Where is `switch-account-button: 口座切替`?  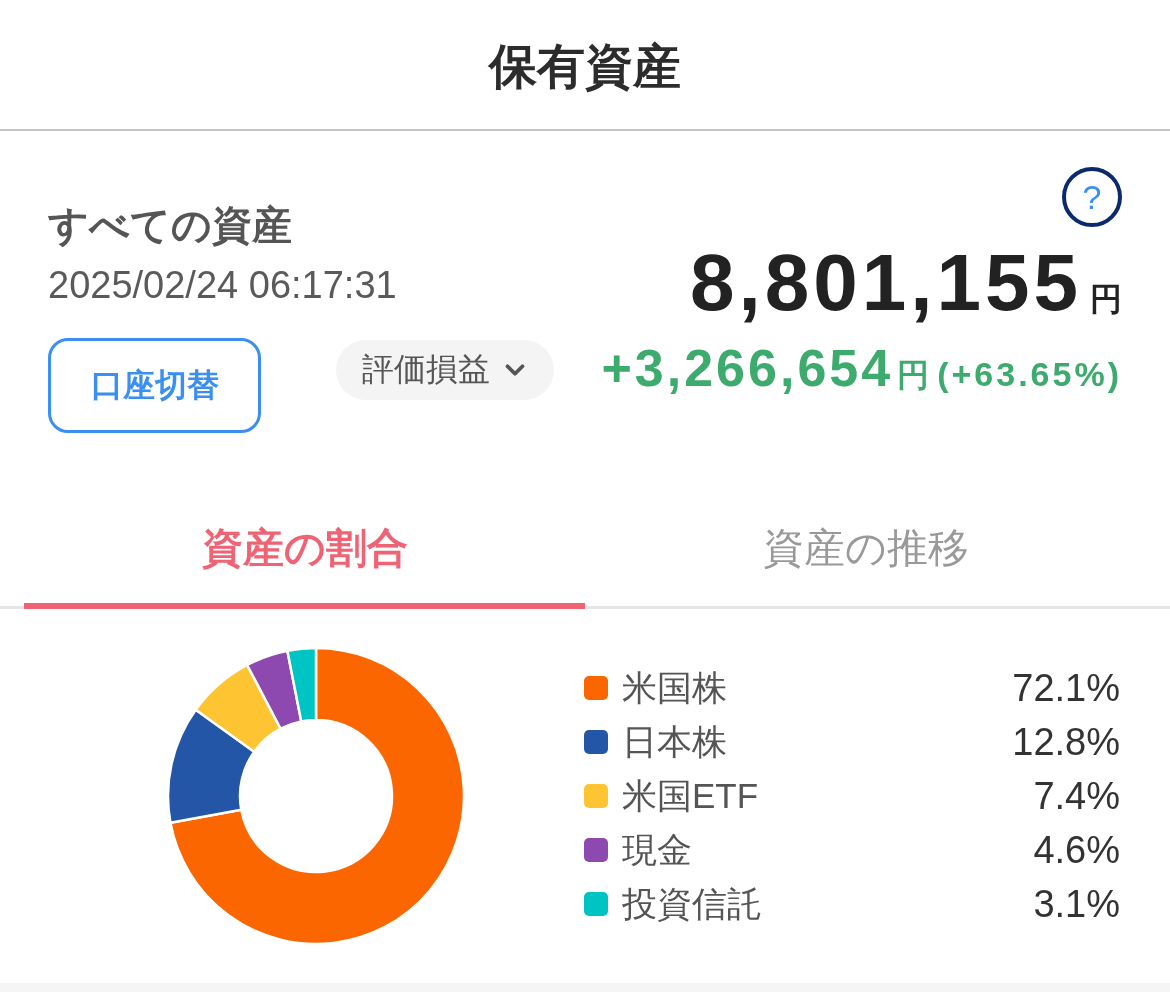
switch-account-button: 口座切替 is located at coordinates (154, 385).